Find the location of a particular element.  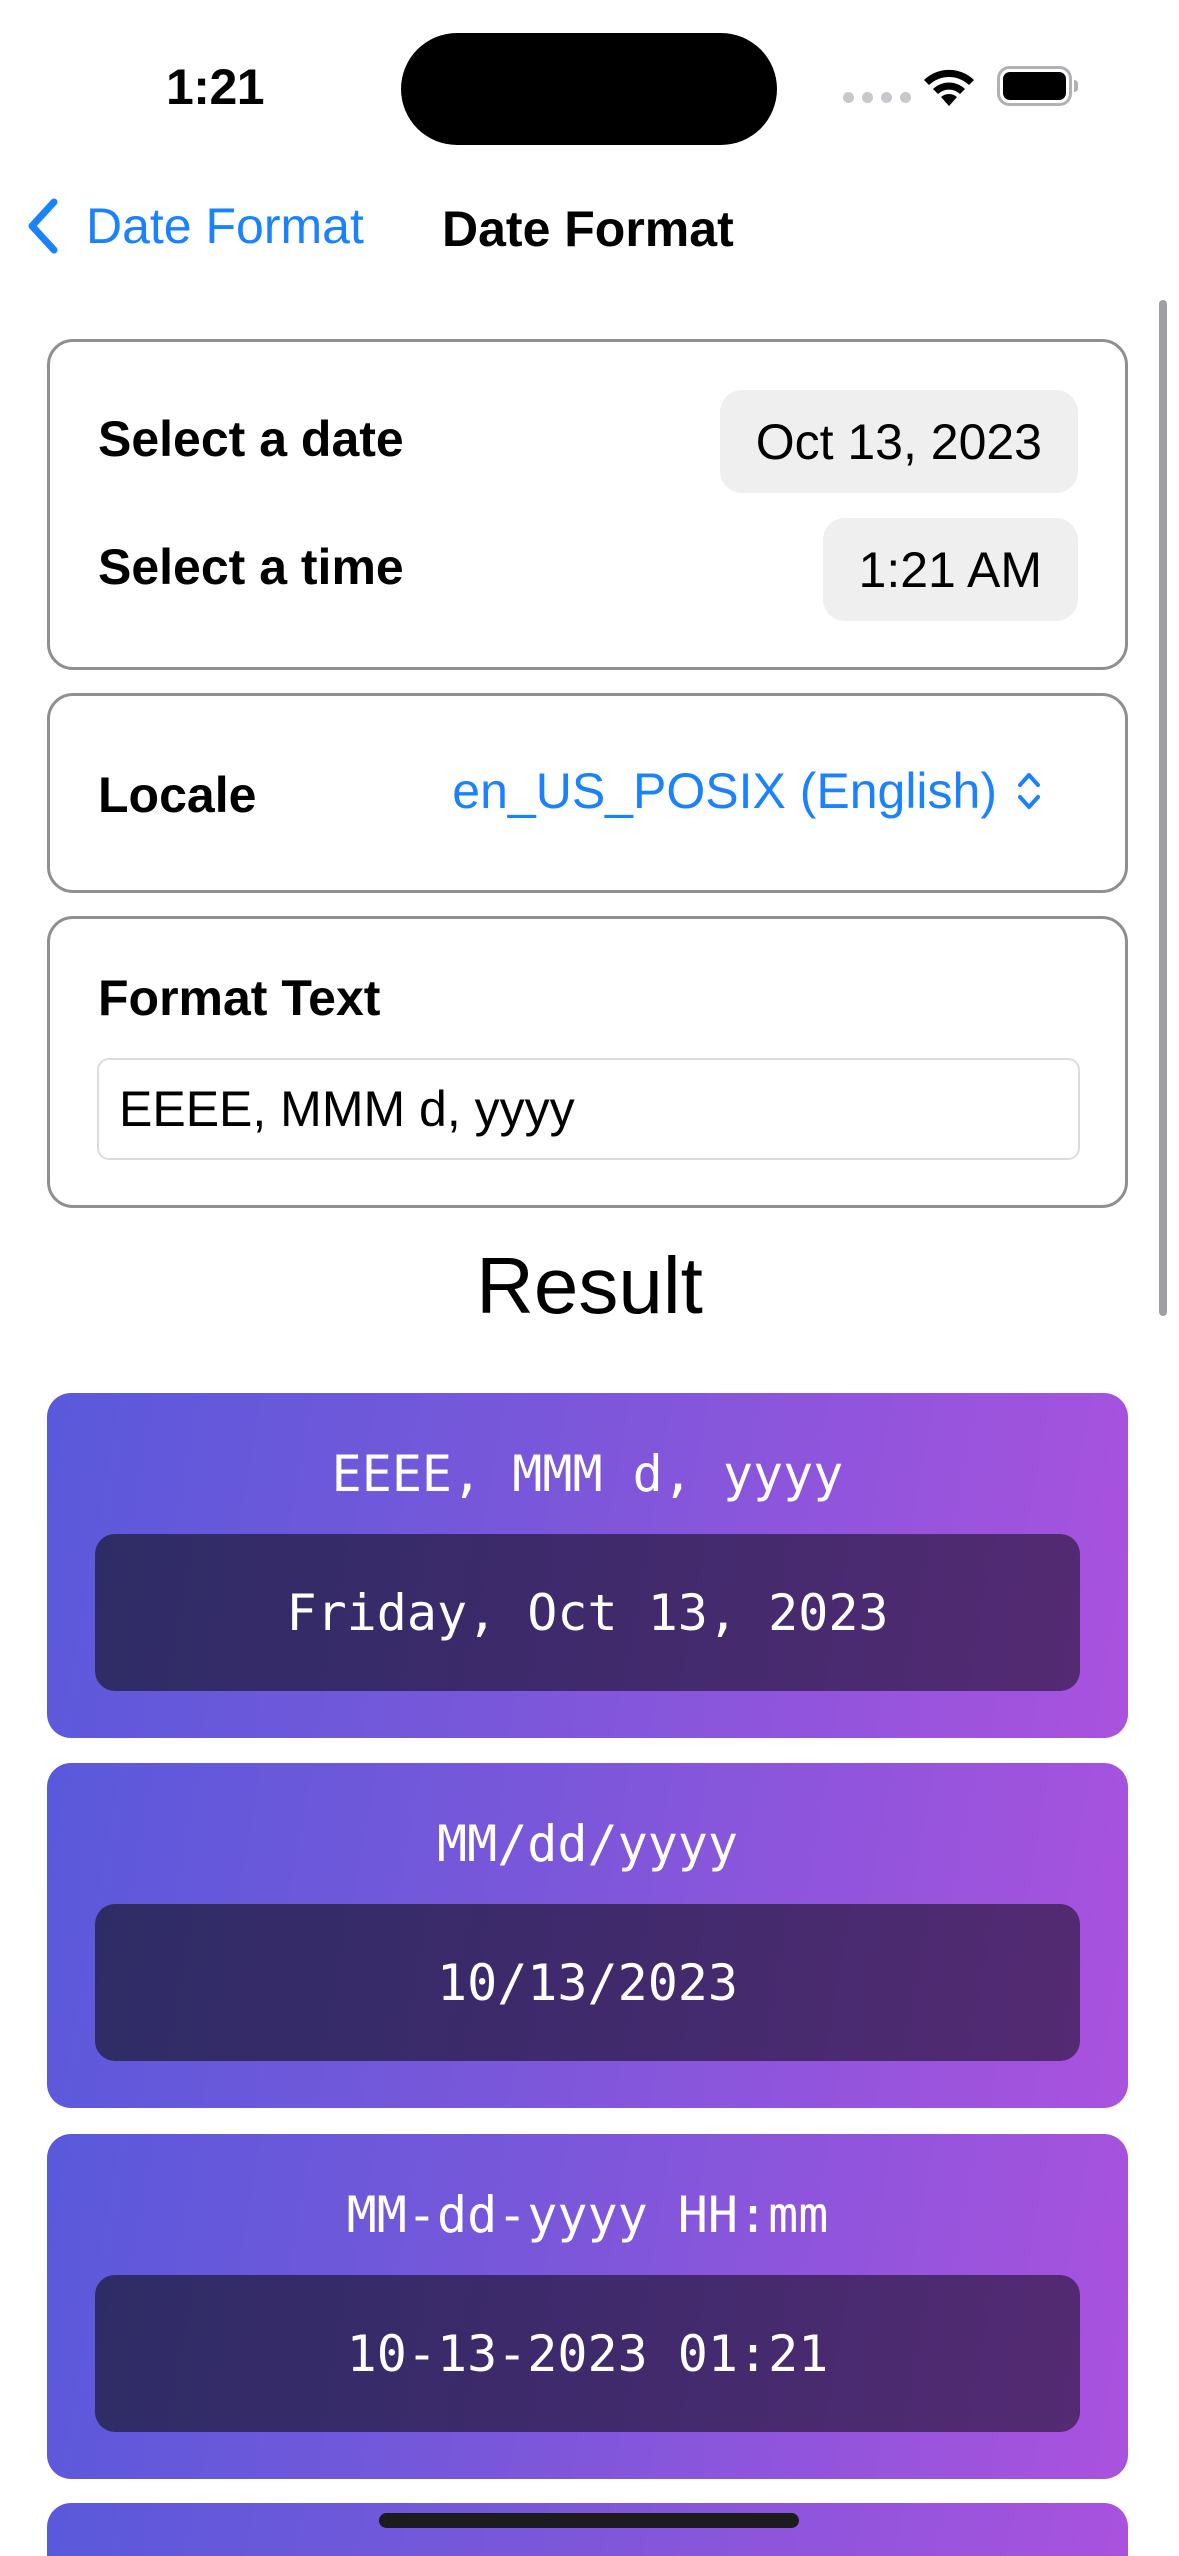

date-picker-button: Oct 13, 2023 is located at coordinates (898, 441).